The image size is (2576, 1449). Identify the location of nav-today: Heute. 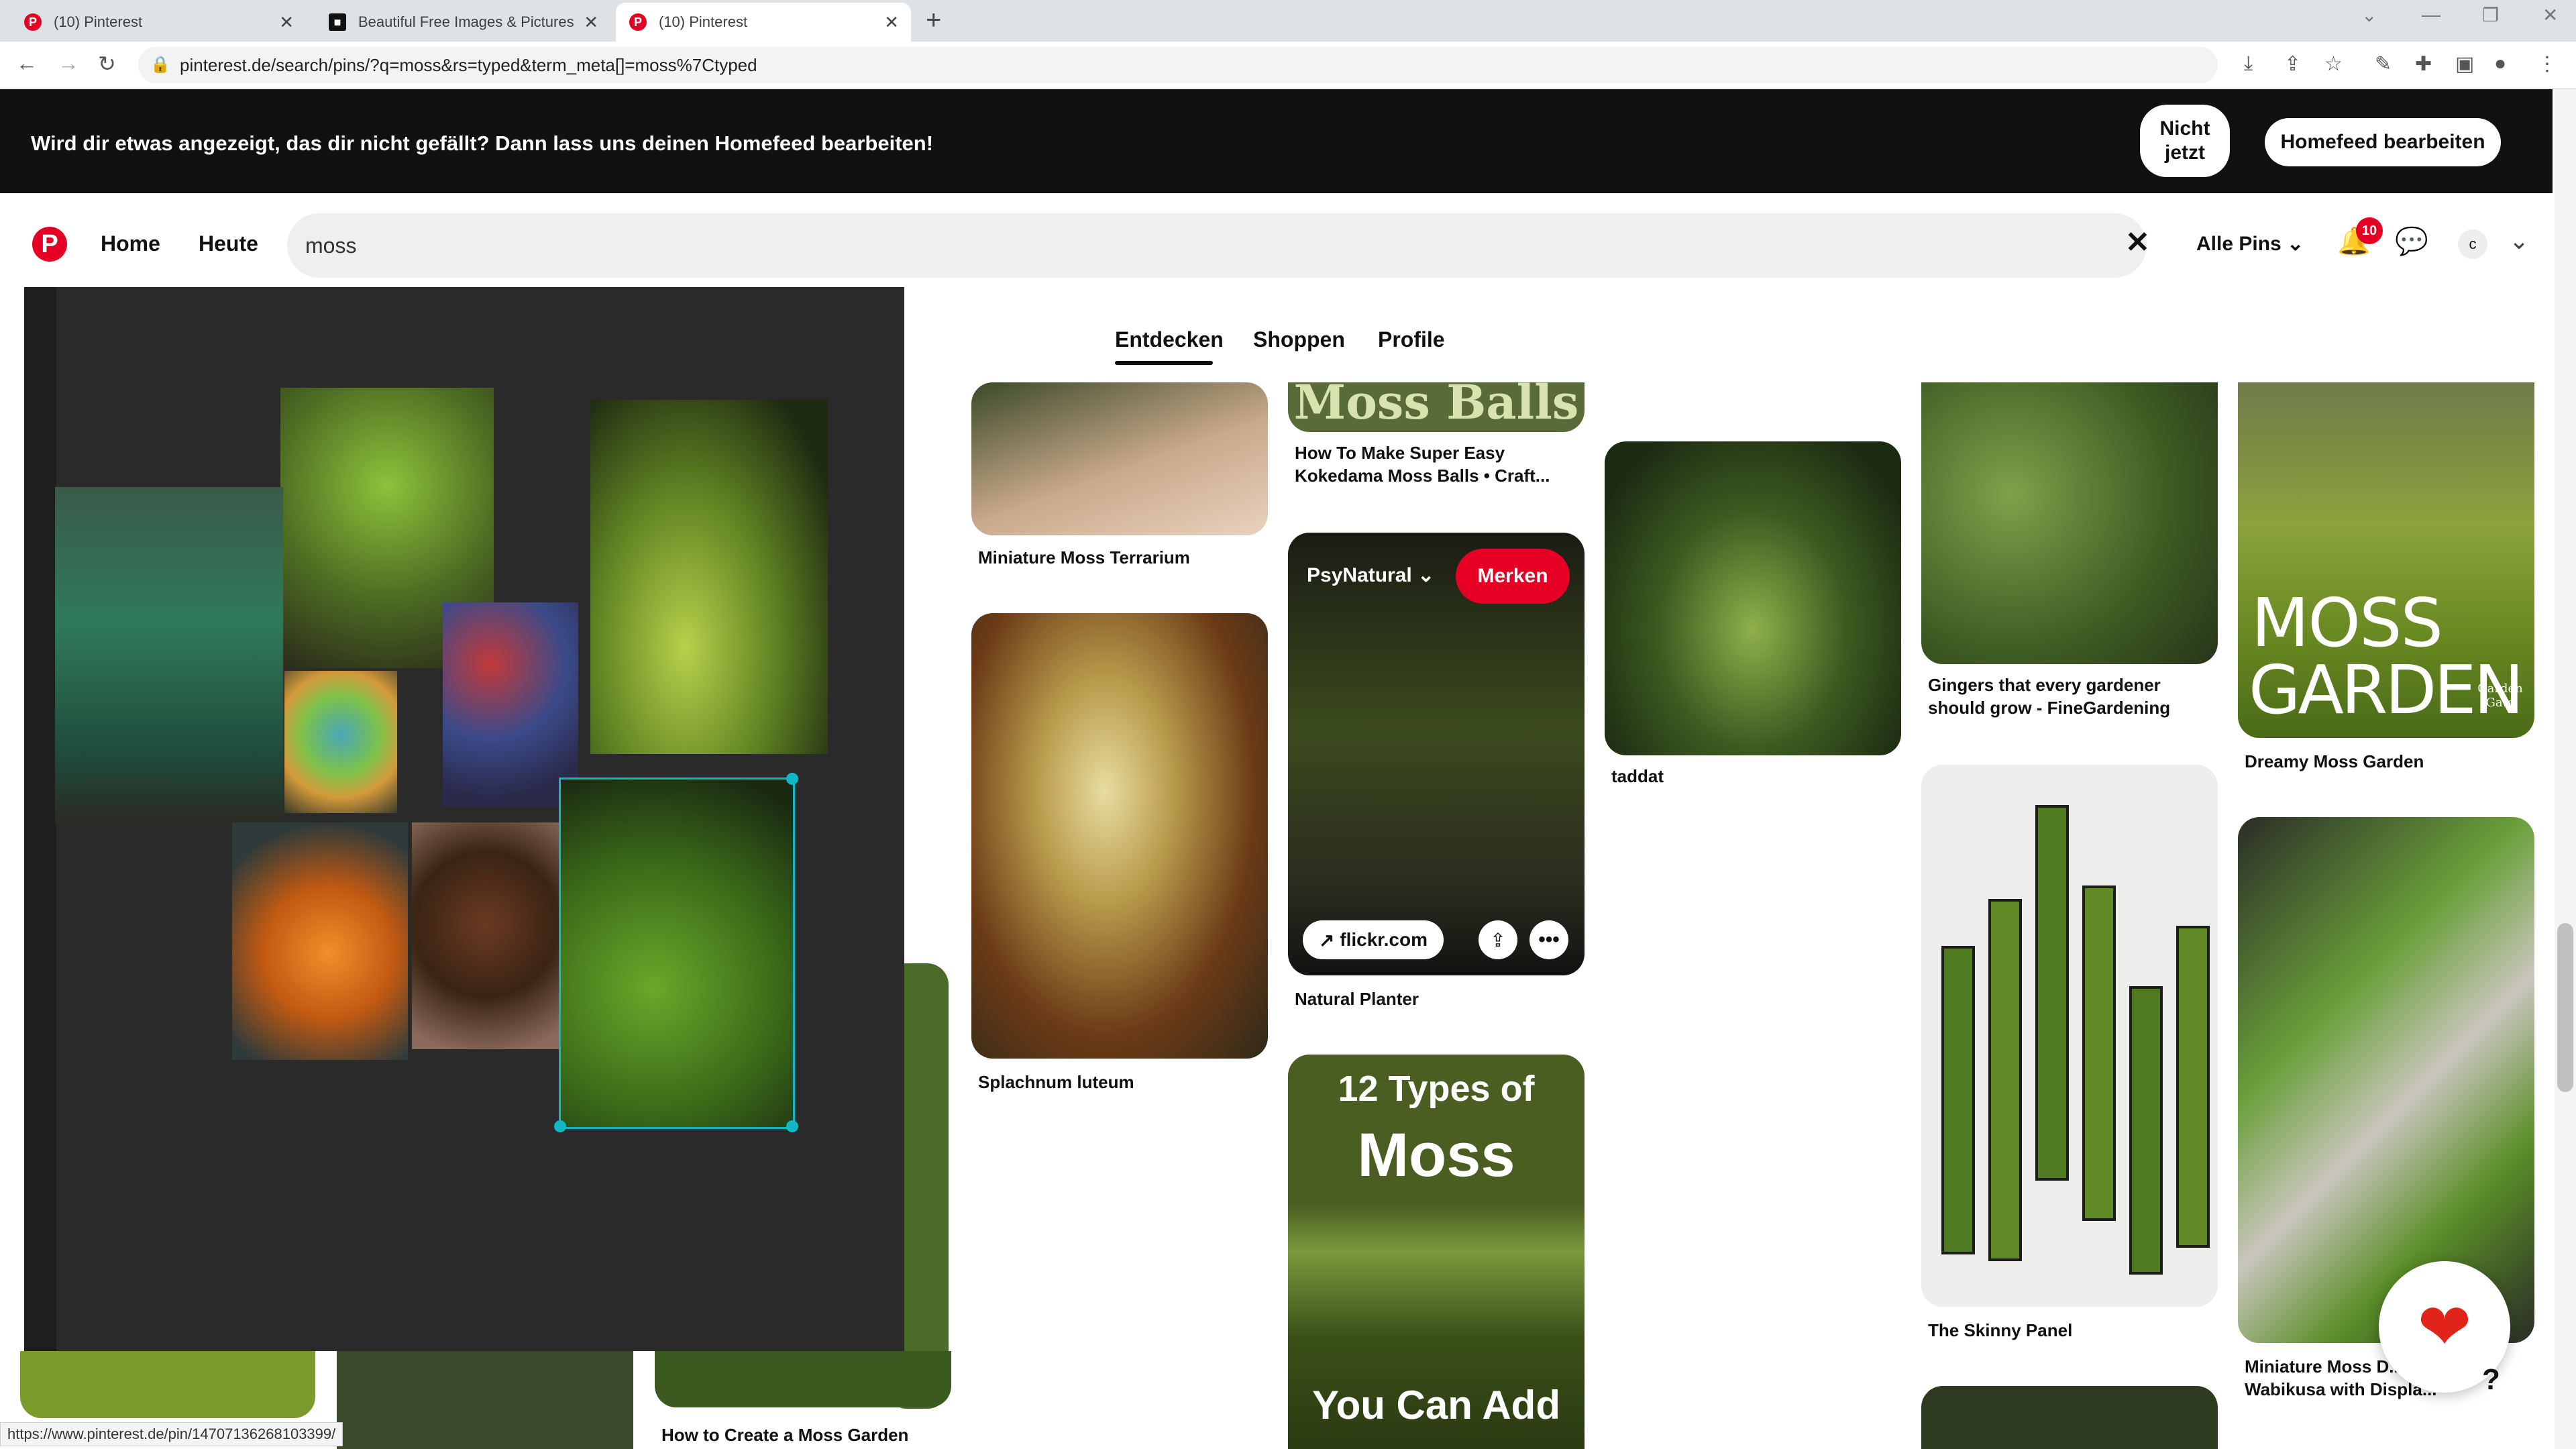
(228, 243).